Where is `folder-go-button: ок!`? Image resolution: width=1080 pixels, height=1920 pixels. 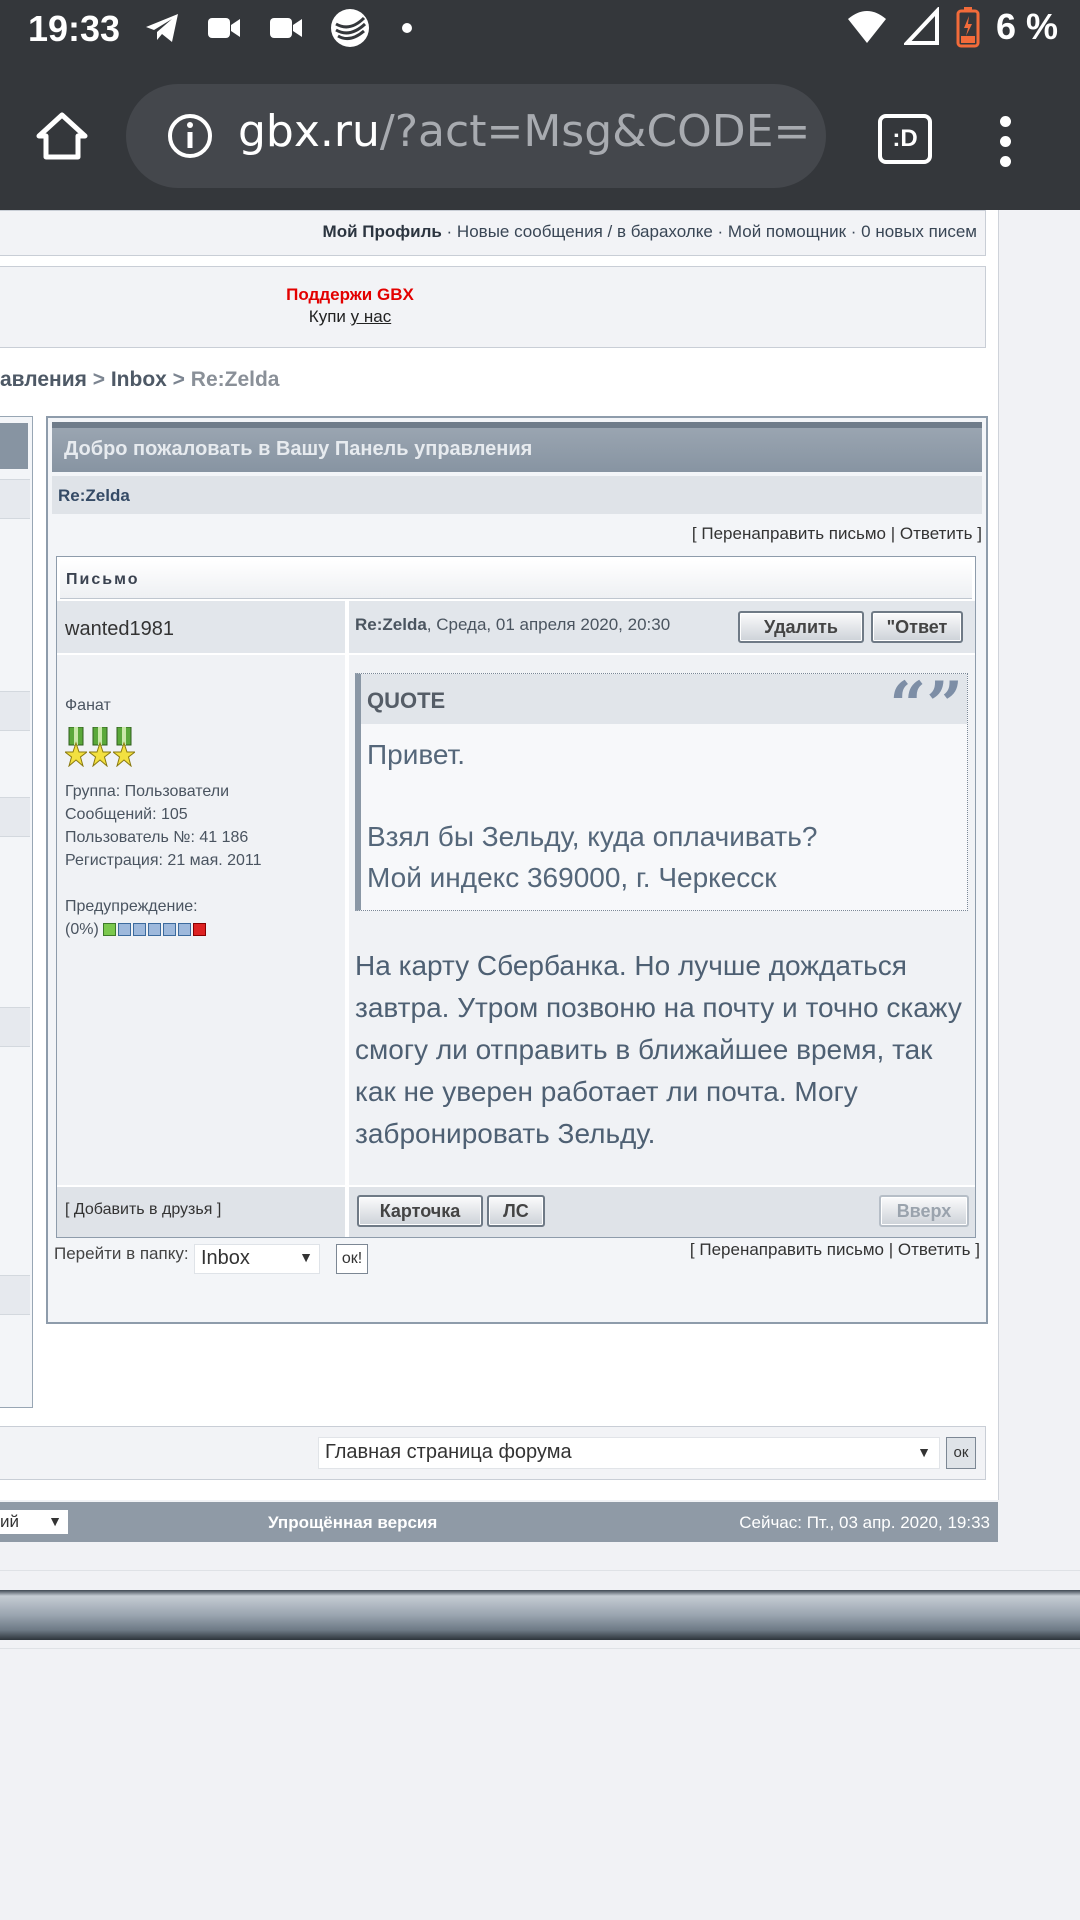
folder-go-button: ок! is located at coordinates (352, 1259).